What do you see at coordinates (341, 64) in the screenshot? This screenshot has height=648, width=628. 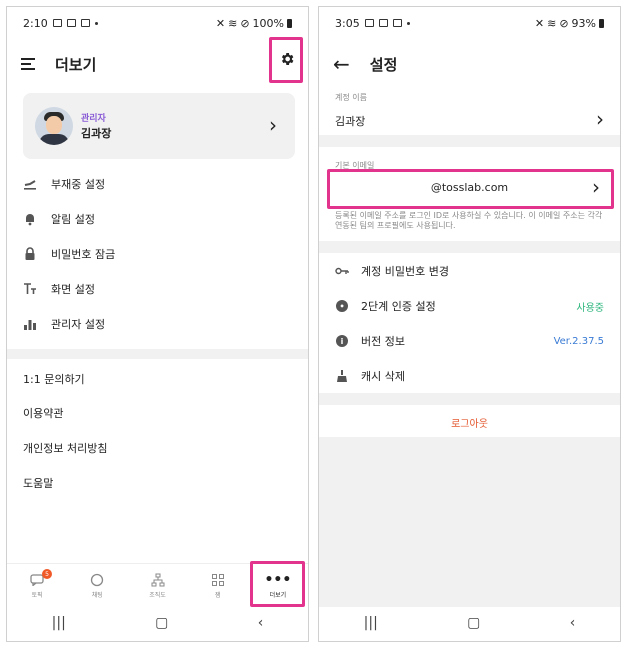 I see `back-arrow-icon: ←` at bounding box center [341, 64].